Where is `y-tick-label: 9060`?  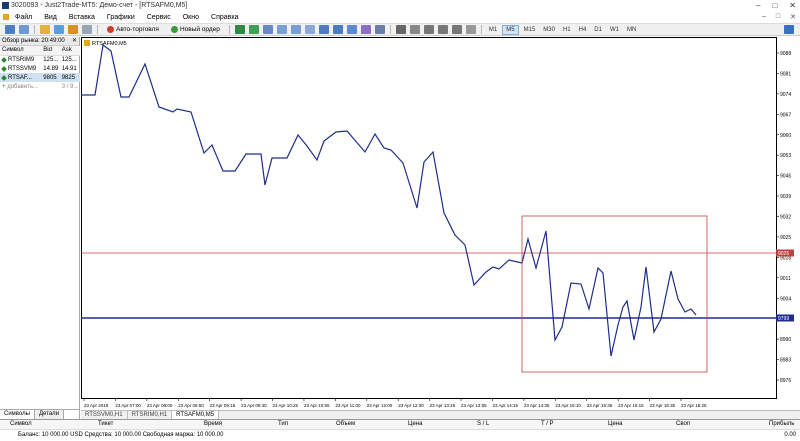
y-tick-label: 9060 is located at coordinates (785, 136).